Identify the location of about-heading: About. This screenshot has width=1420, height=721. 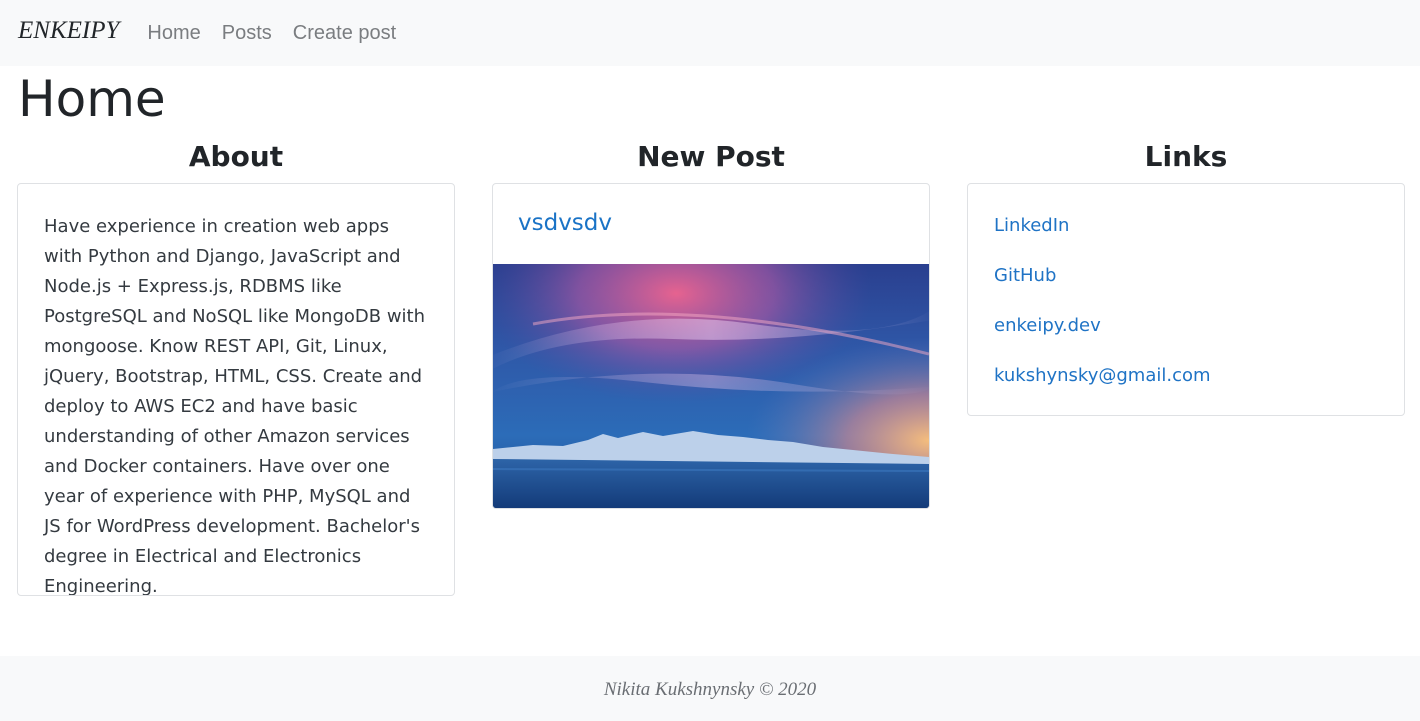
(236, 156).